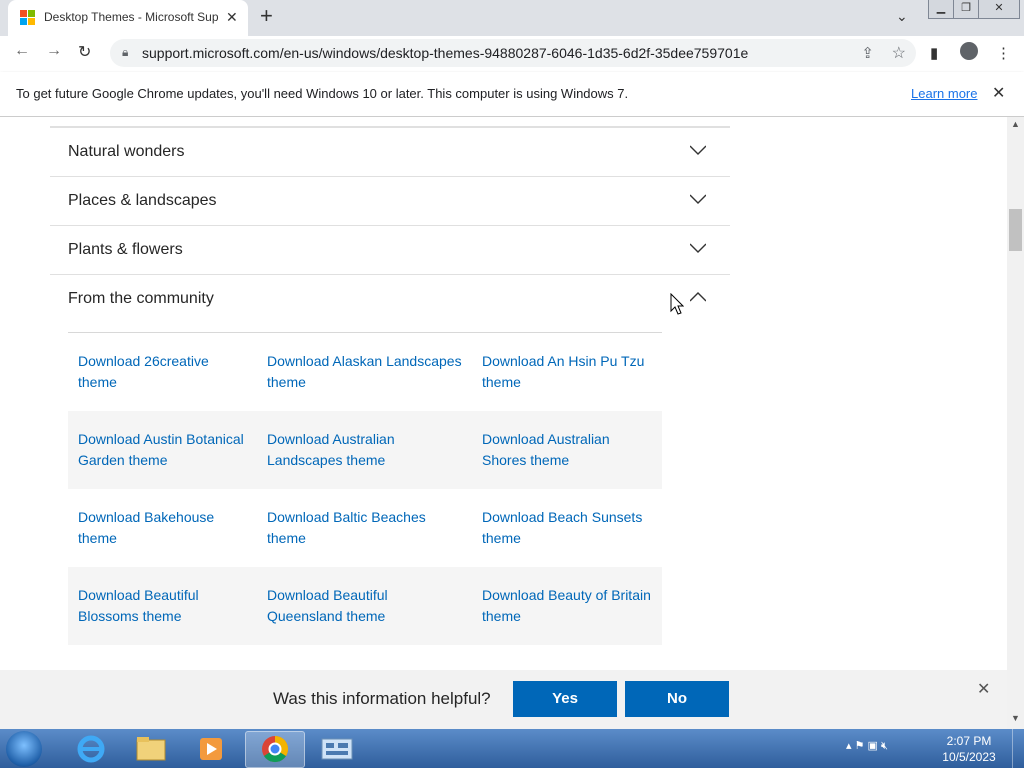  What do you see at coordinates (163, 372) in the screenshot?
I see `theme-download-link: Download 26creative theme` at bounding box center [163, 372].